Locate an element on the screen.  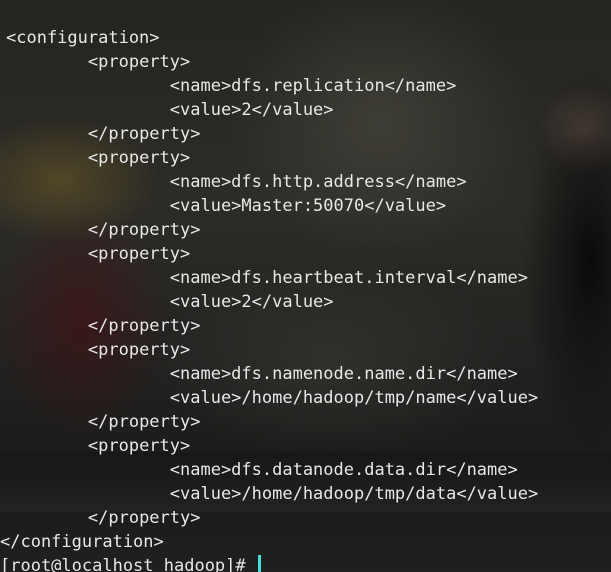
terminal-line: <name>dfs.http.address</name> is located at coordinates (318, 182).